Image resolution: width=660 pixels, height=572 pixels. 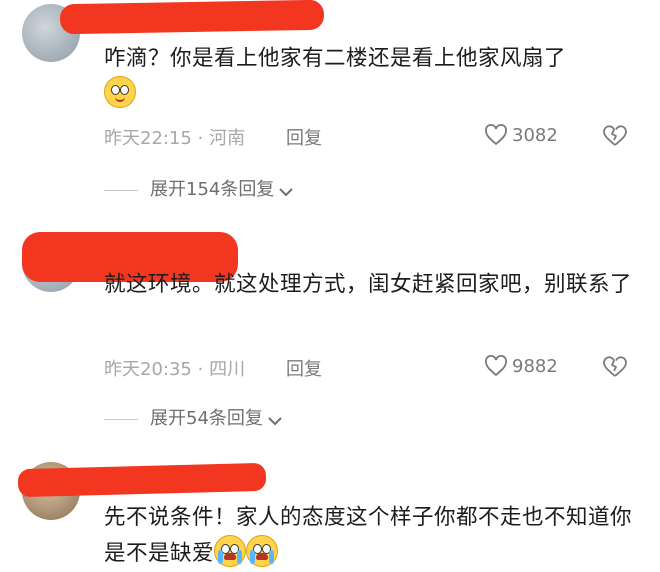 I want to click on comment-text: 咋滴？你是看上他家有二楼还是看上他家风扇了, so click(x=371, y=77).